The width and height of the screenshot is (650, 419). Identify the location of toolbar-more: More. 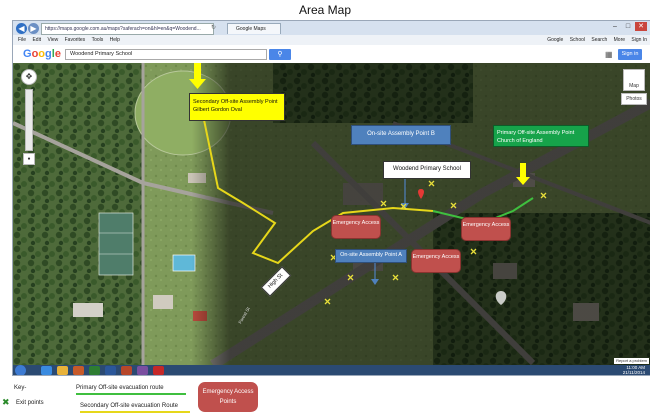
(619, 40).